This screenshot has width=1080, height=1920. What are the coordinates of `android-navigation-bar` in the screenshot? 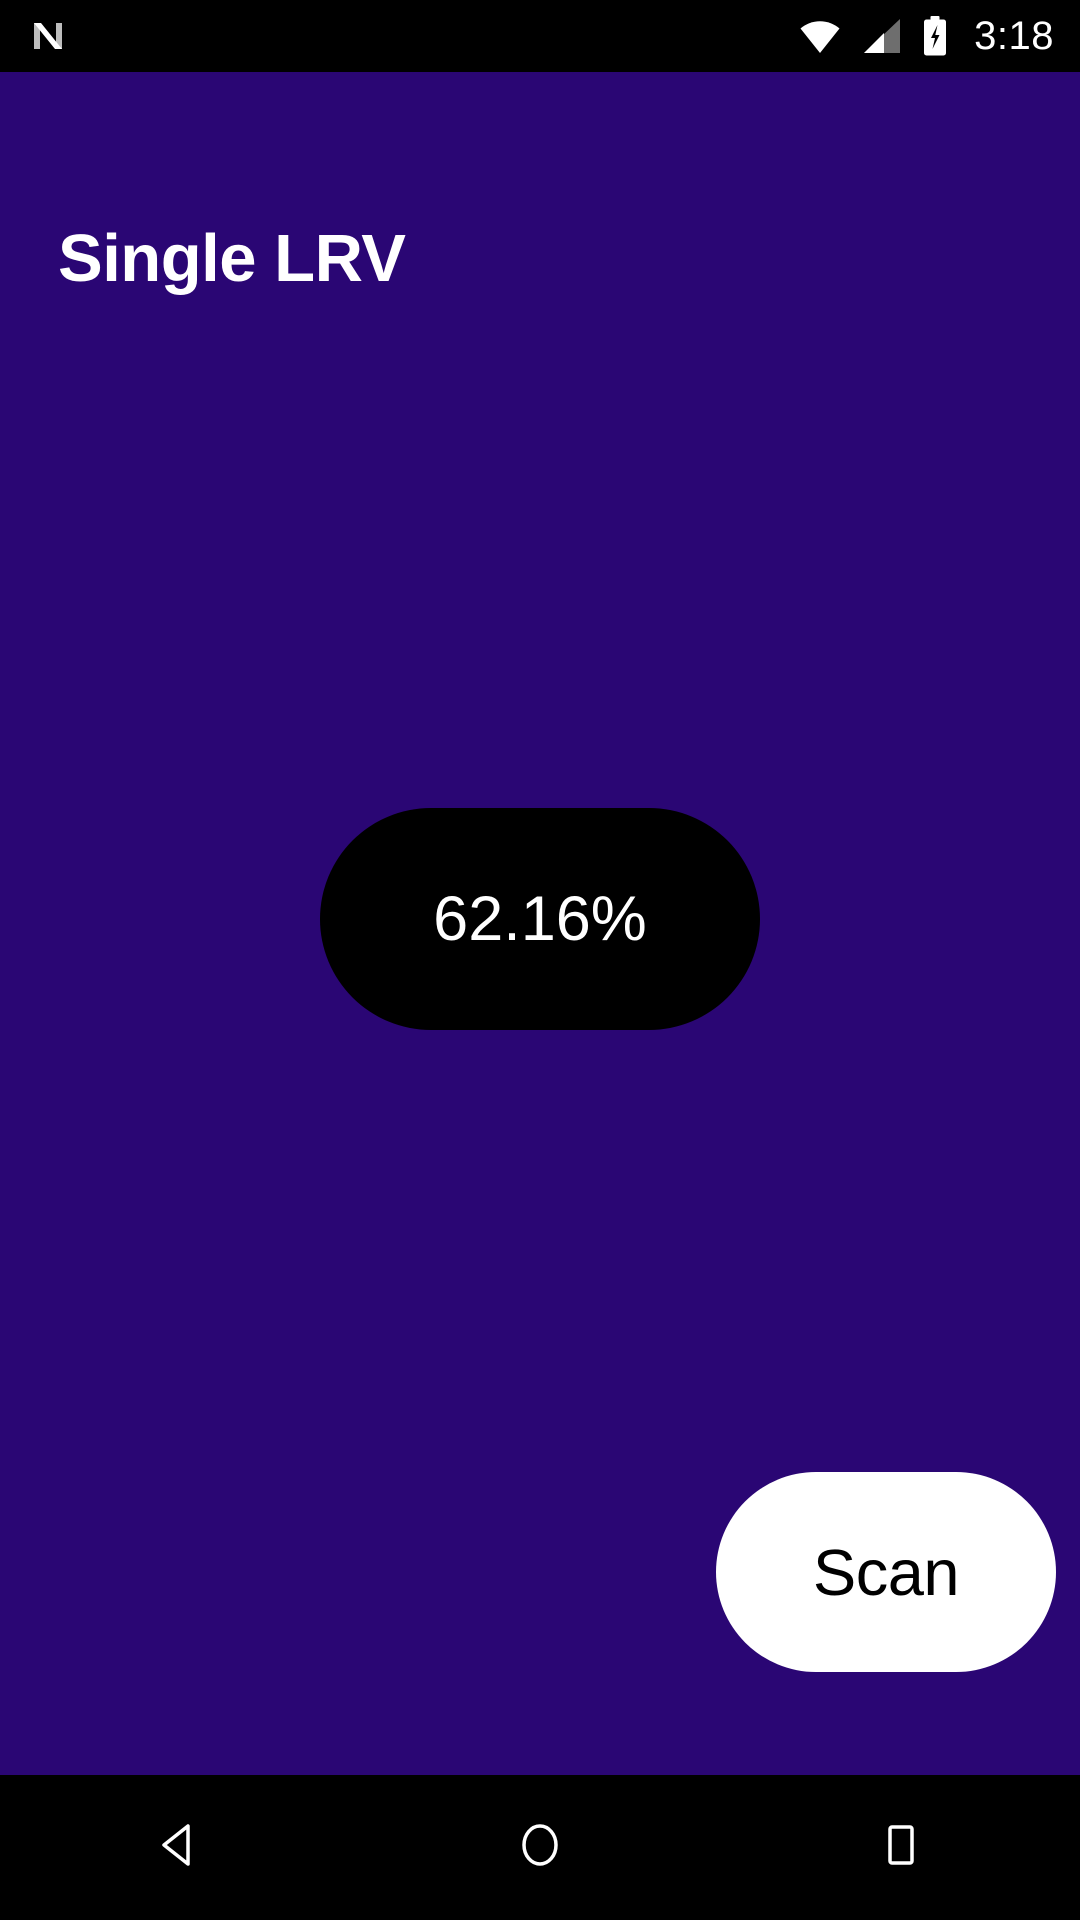 It's located at (540, 1847).